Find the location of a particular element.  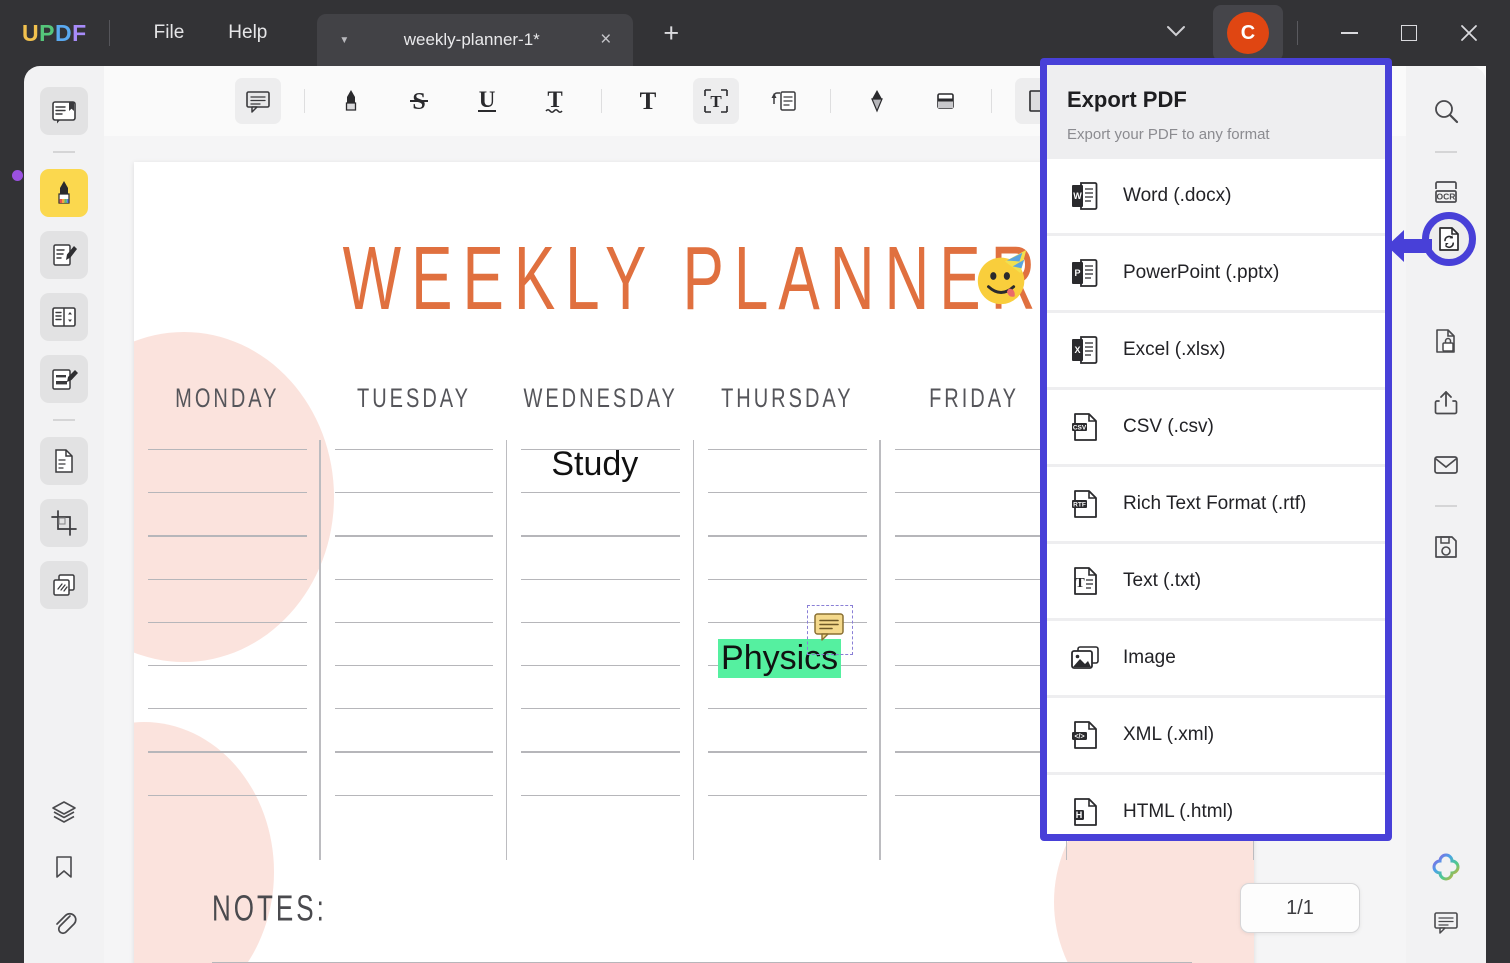

comment-panel-icon is located at coordinates (1446, 923).